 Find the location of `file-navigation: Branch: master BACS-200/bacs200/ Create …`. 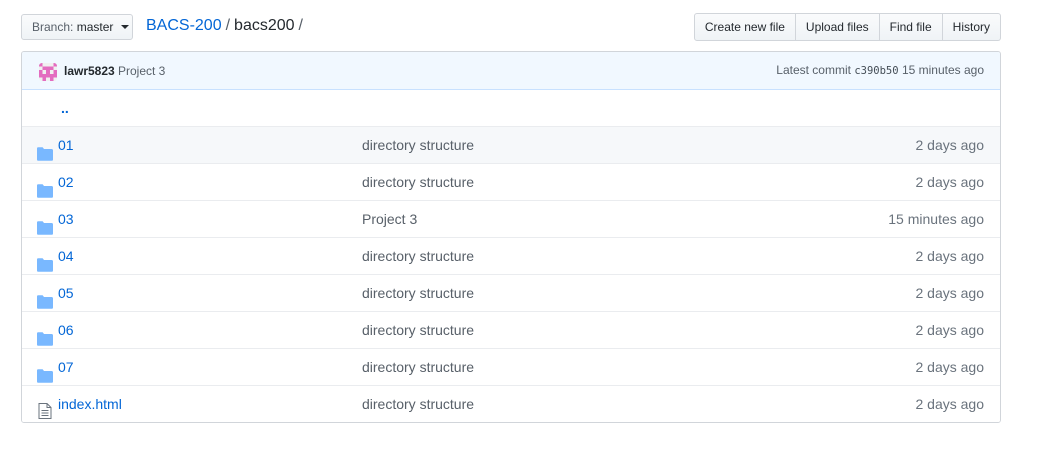

file-navigation: Branch: master BACS-200/bacs200/ Create … is located at coordinates (511, 27).